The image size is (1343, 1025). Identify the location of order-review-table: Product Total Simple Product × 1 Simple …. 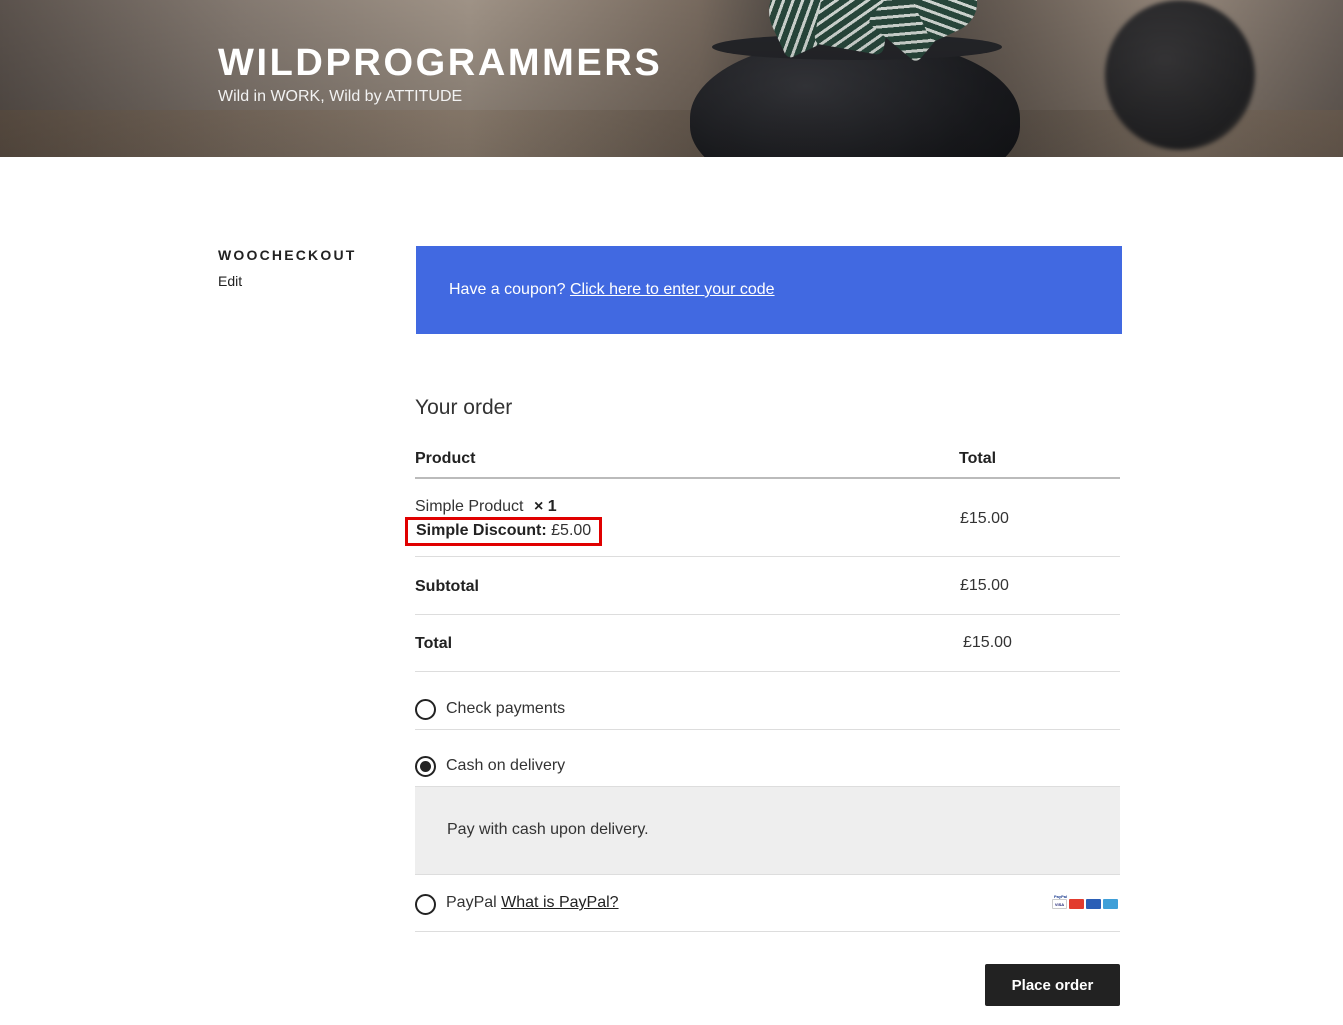
(762, 556).